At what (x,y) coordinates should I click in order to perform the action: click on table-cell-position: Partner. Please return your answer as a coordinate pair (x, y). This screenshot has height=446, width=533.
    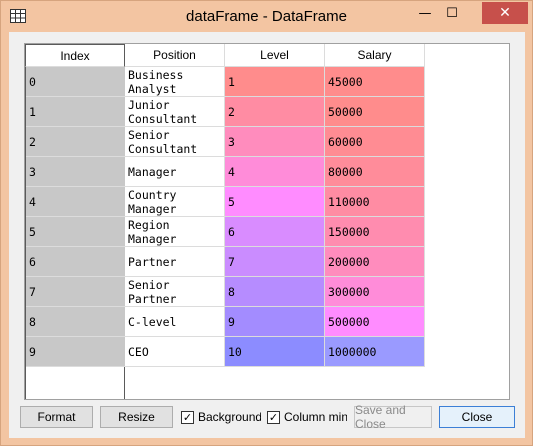
    Looking at the image, I should click on (175, 262).